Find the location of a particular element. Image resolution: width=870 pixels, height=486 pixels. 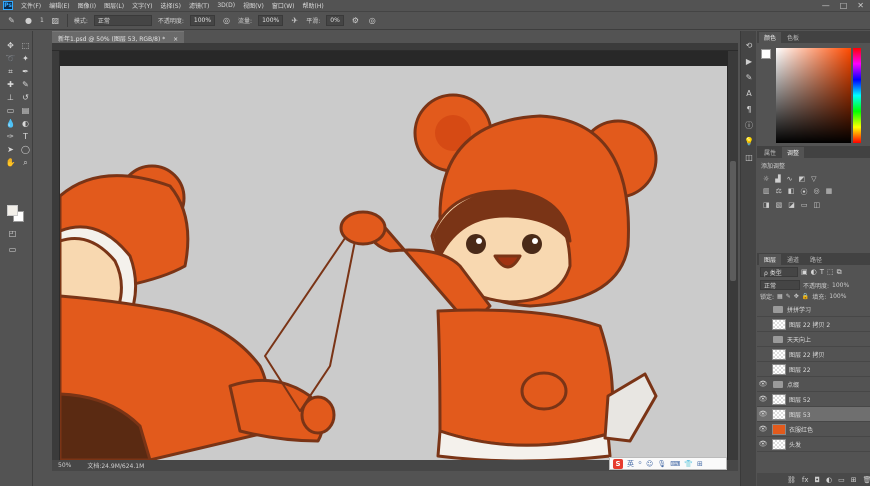

canvas-vertical-scrollbar is located at coordinates (733, 255).